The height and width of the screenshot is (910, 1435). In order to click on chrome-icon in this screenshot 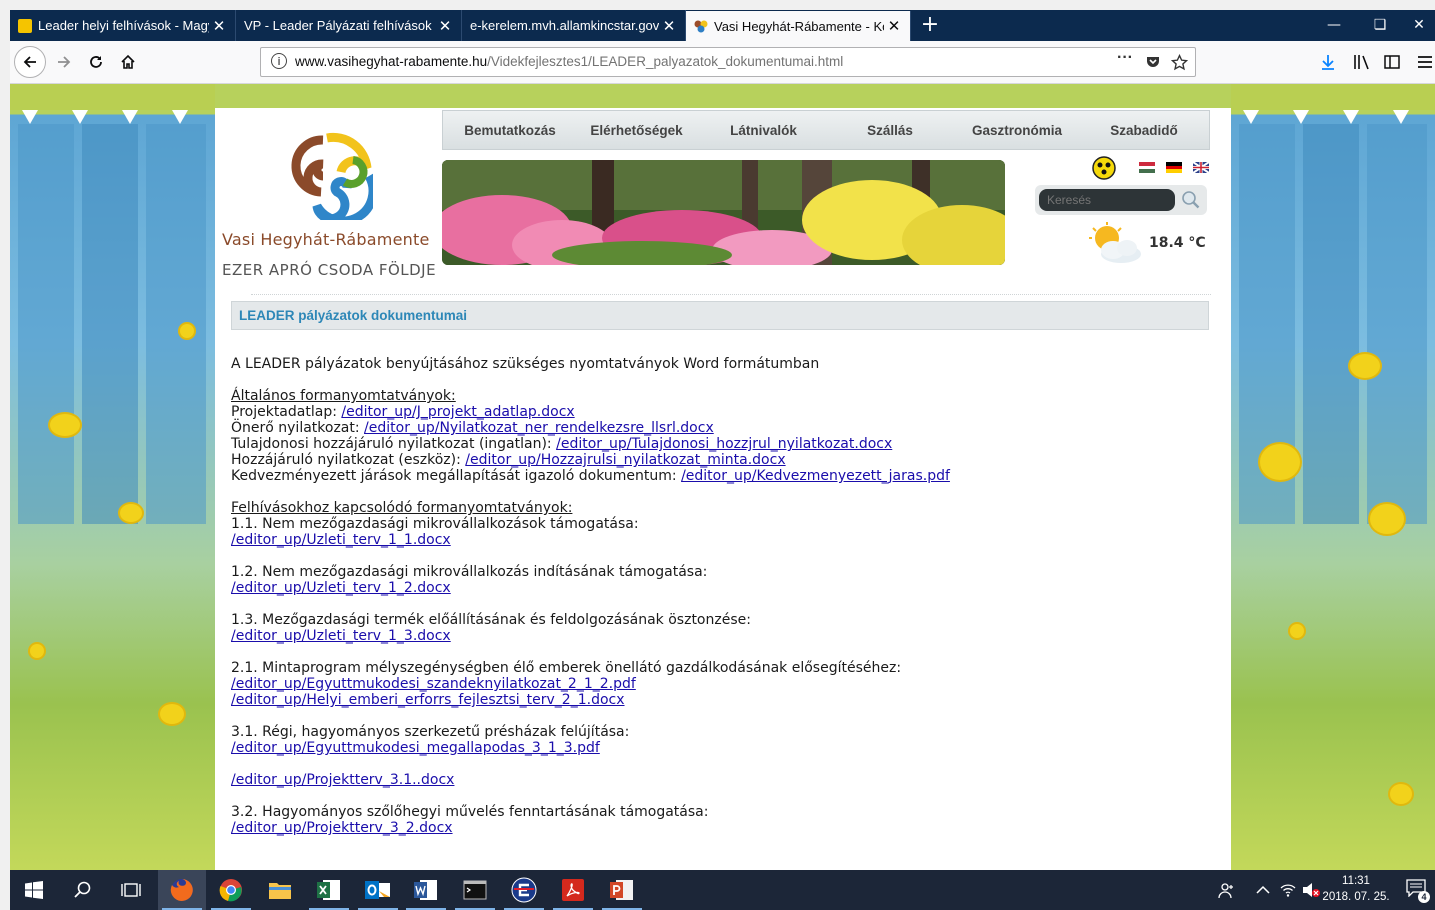, I will do `click(230, 890)`.